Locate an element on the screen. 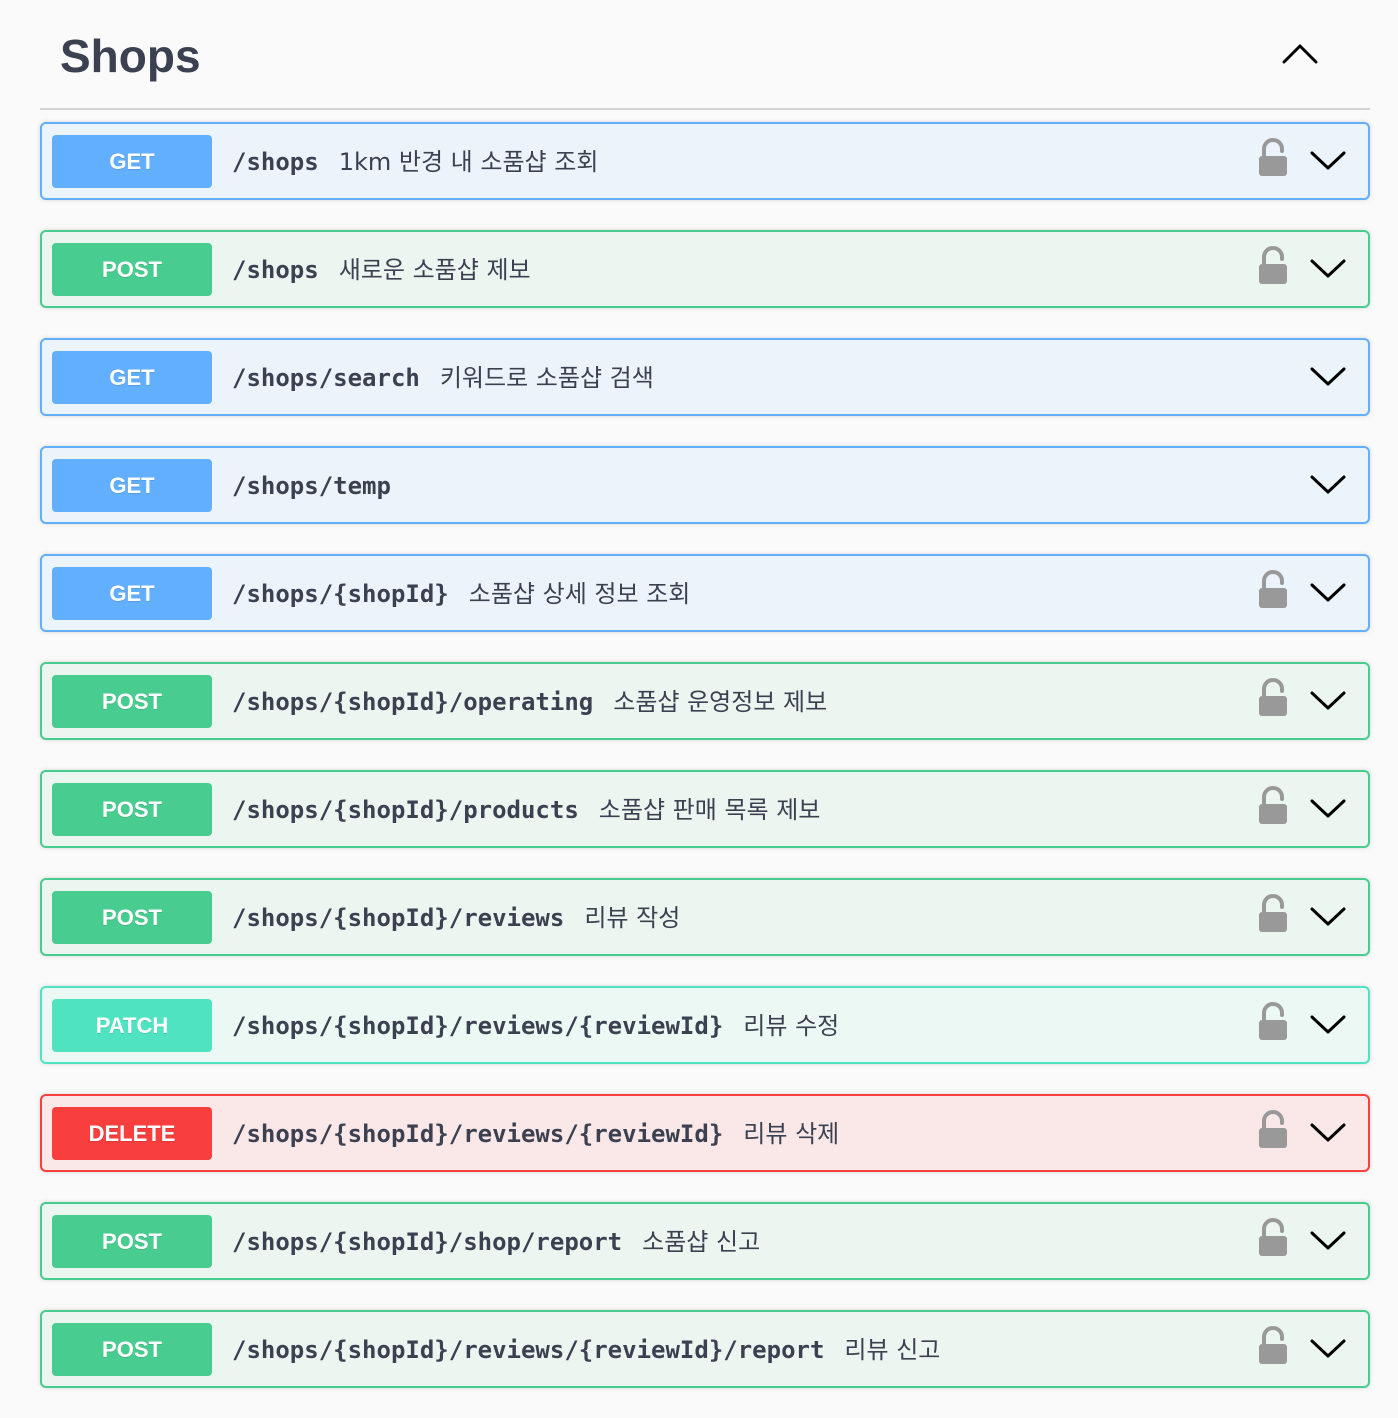 The image size is (1398, 1418). operation-path: /shops/temp is located at coordinates (311, 486).